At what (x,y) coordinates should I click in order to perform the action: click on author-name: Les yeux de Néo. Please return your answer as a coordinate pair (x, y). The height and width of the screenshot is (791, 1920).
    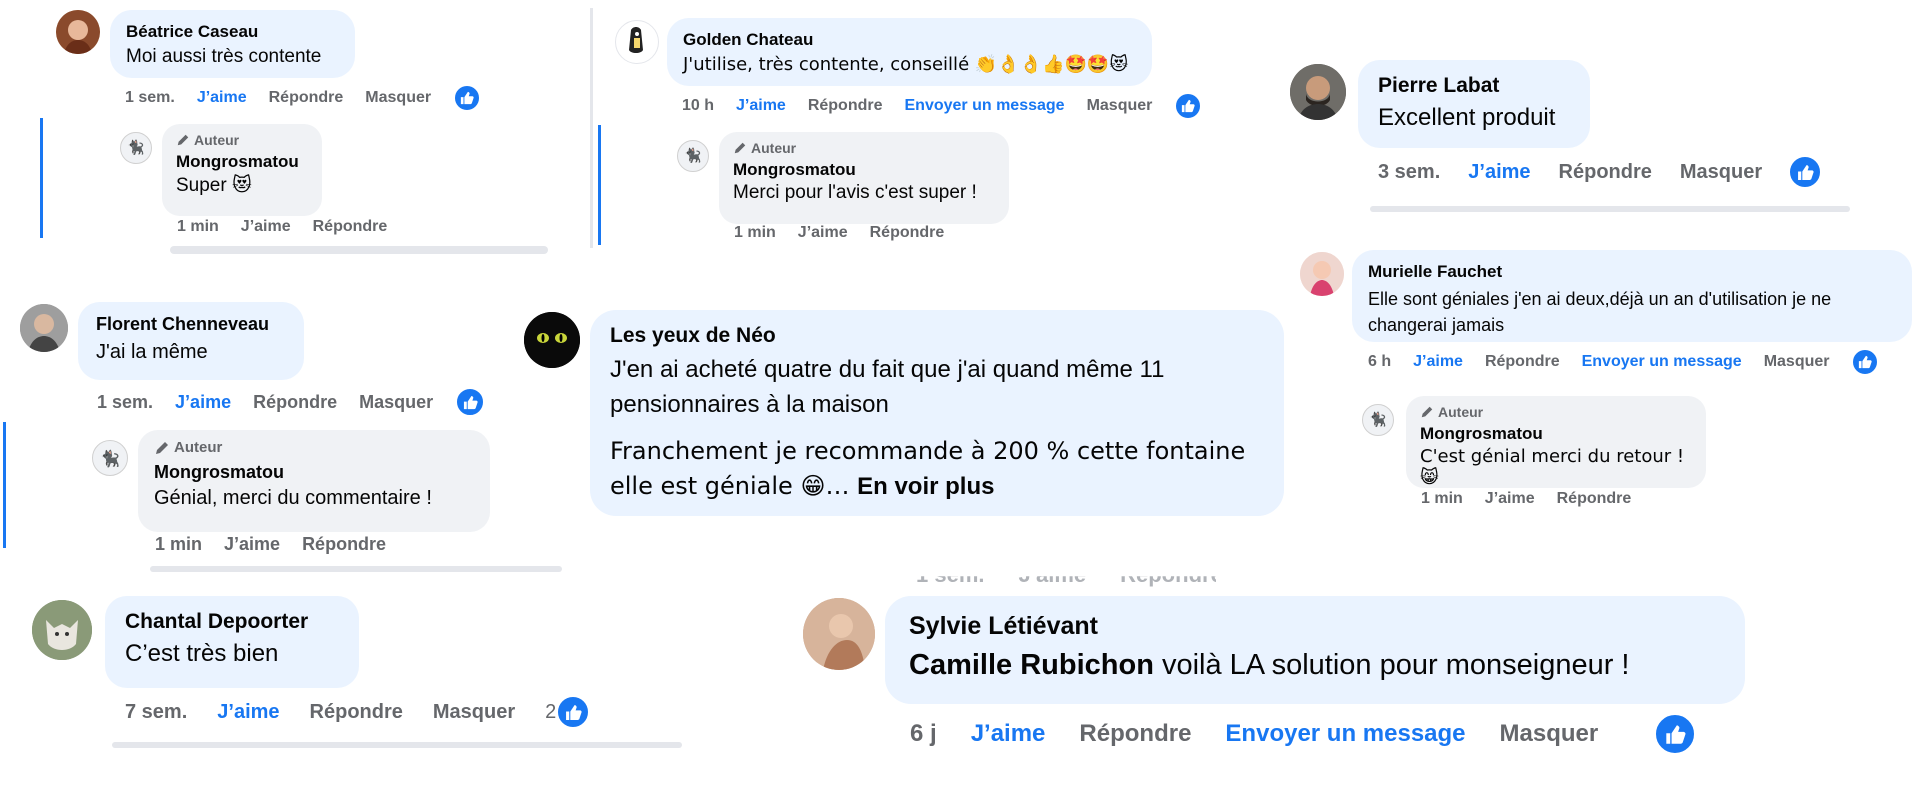
    Looking at the image, I should click on (937, 336).